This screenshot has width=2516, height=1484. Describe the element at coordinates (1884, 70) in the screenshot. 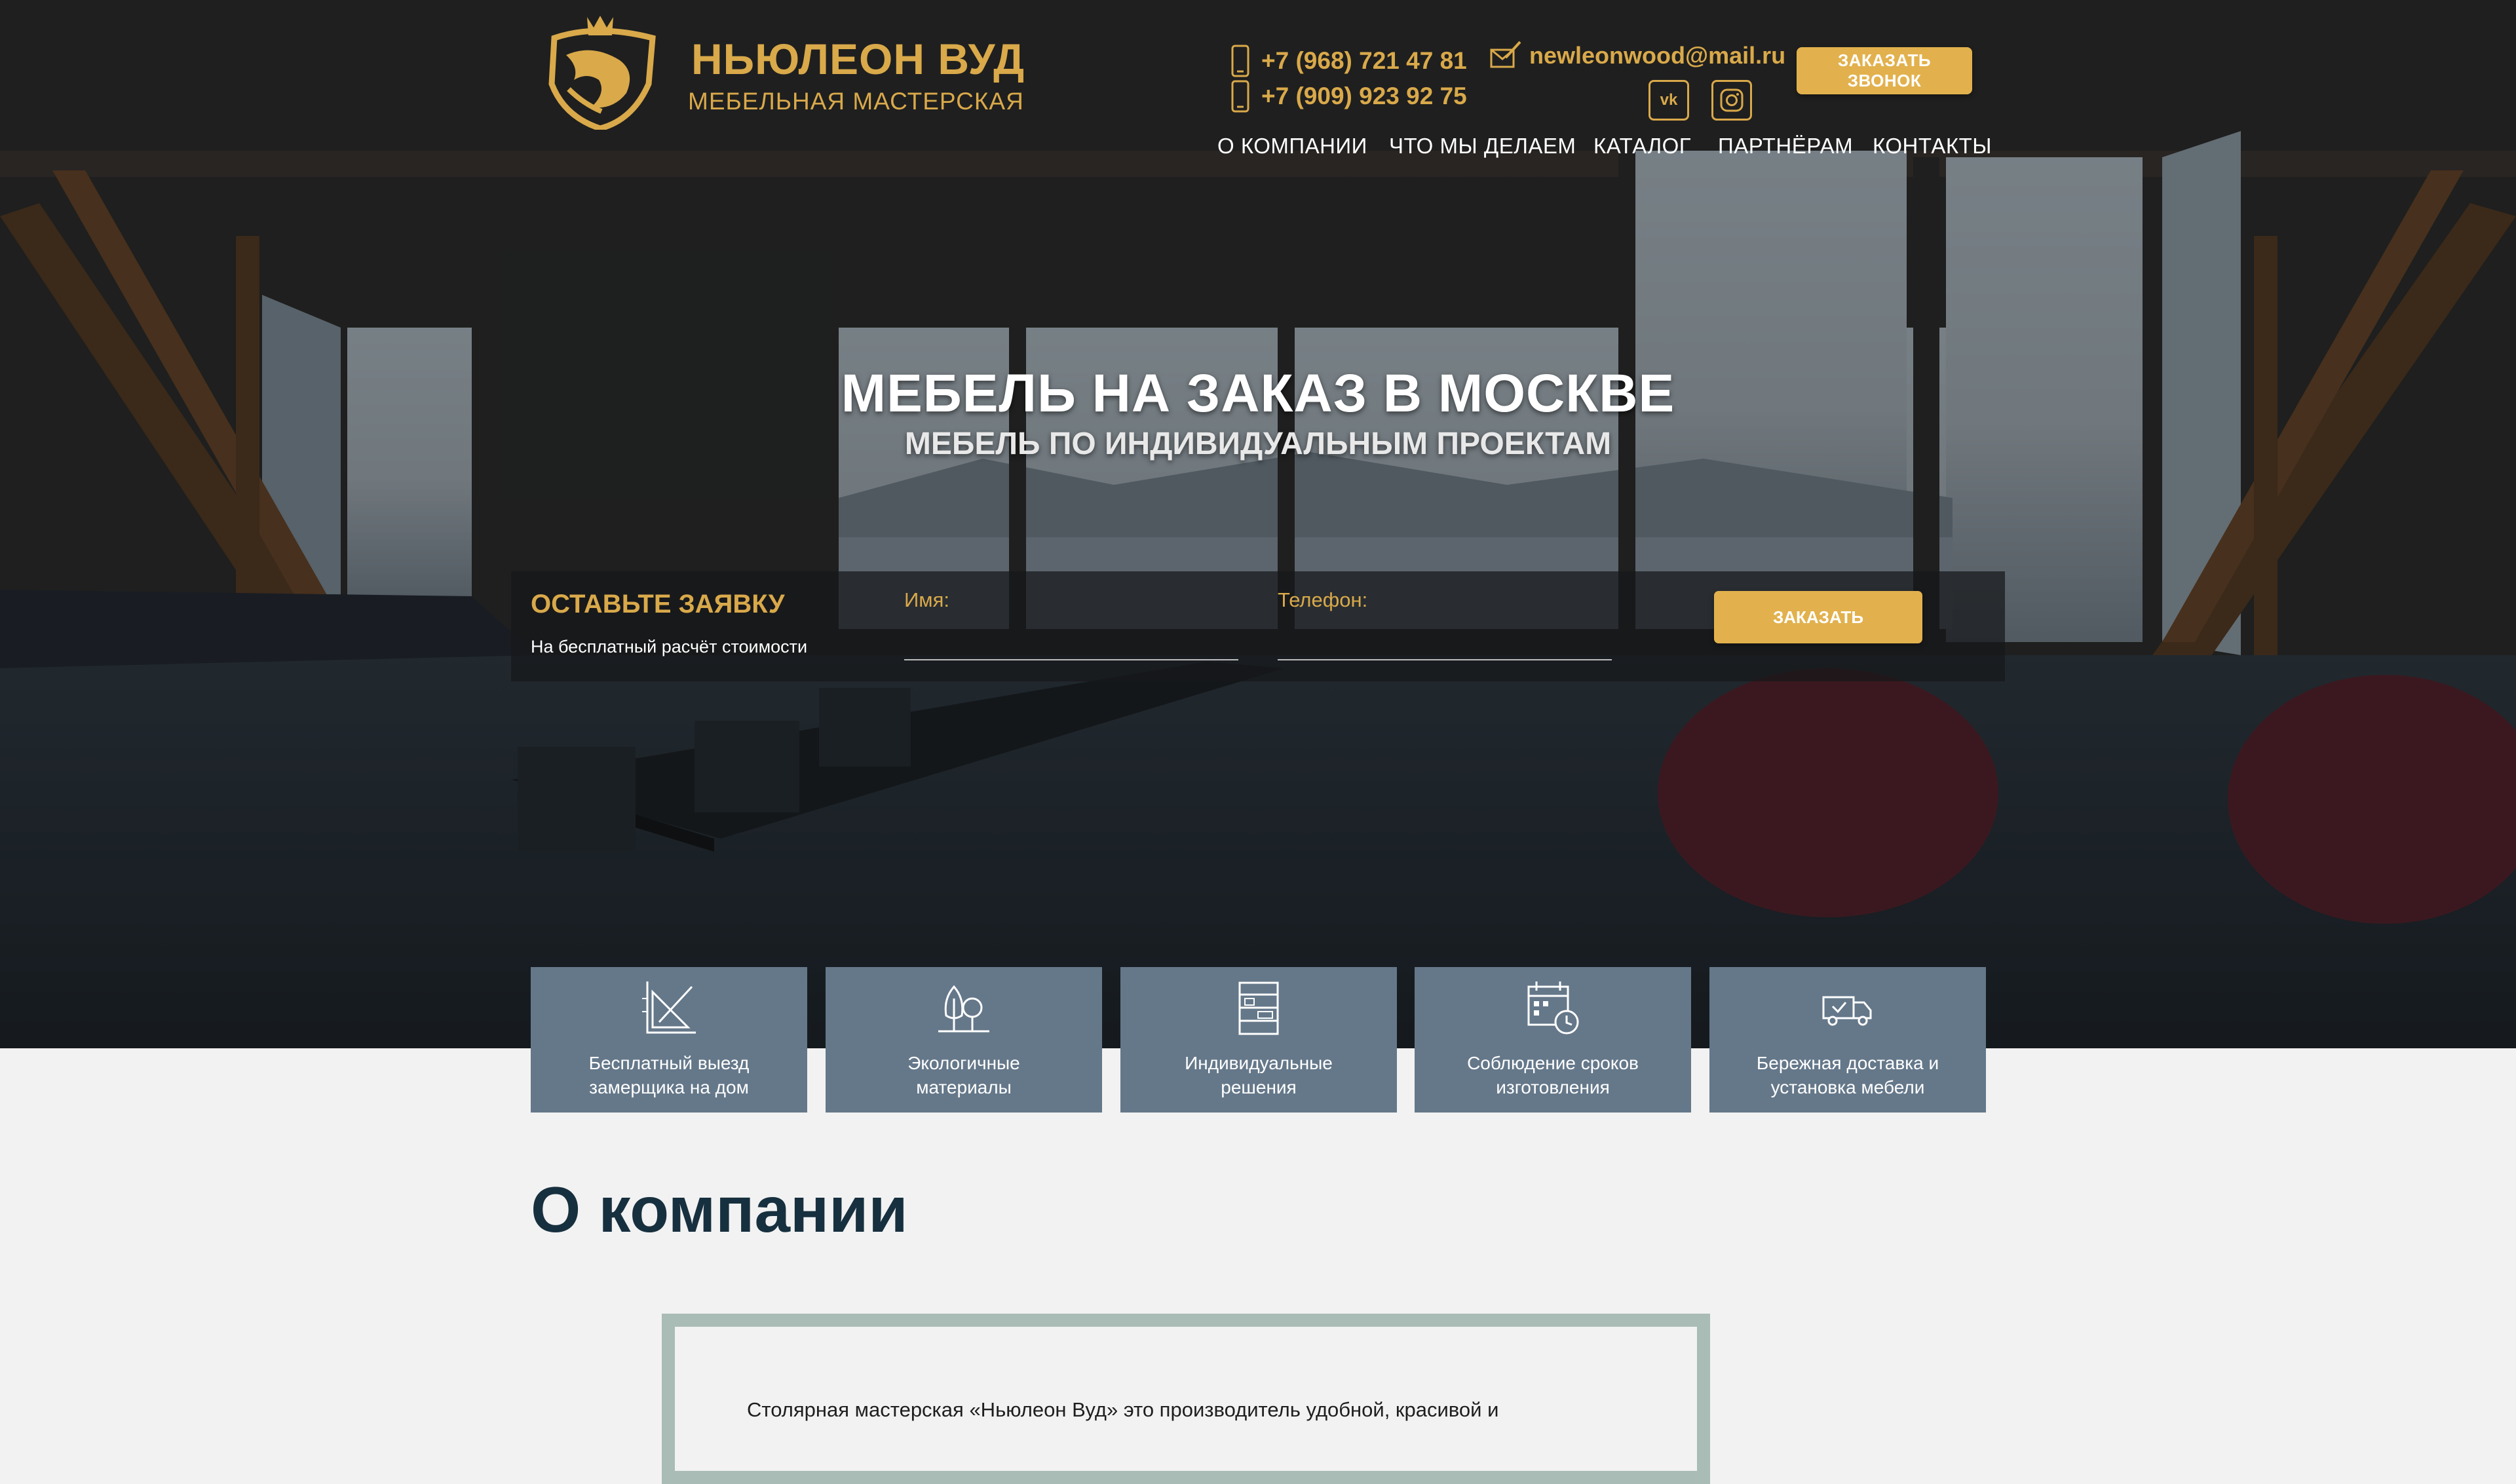

I see `request-callback-button: ЗАКАЗАТЬ ЗВОНОК` at that location.